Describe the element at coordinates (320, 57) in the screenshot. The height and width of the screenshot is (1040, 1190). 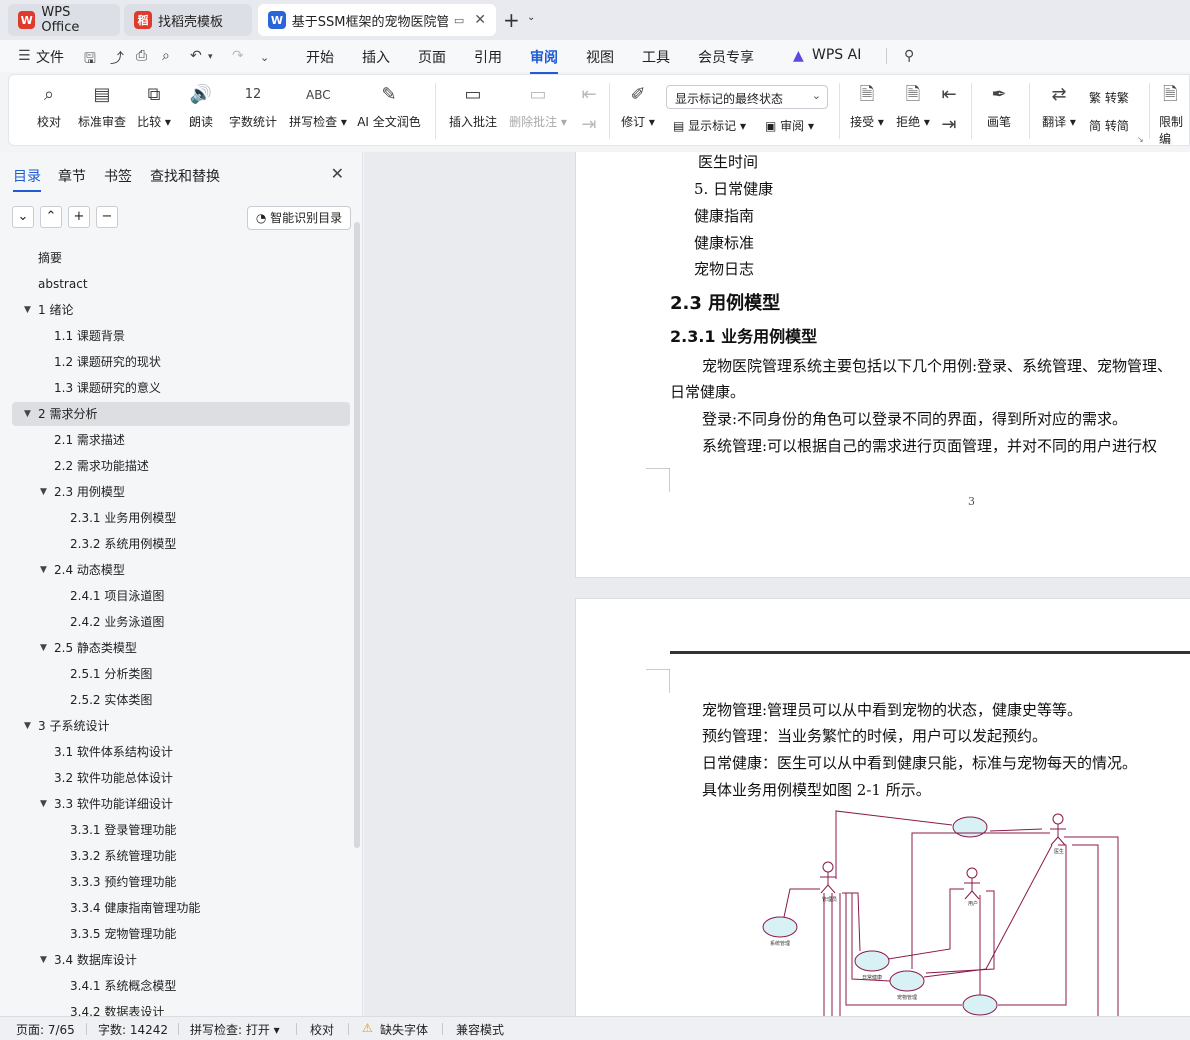
I see `menu-home: 开始` at that location.